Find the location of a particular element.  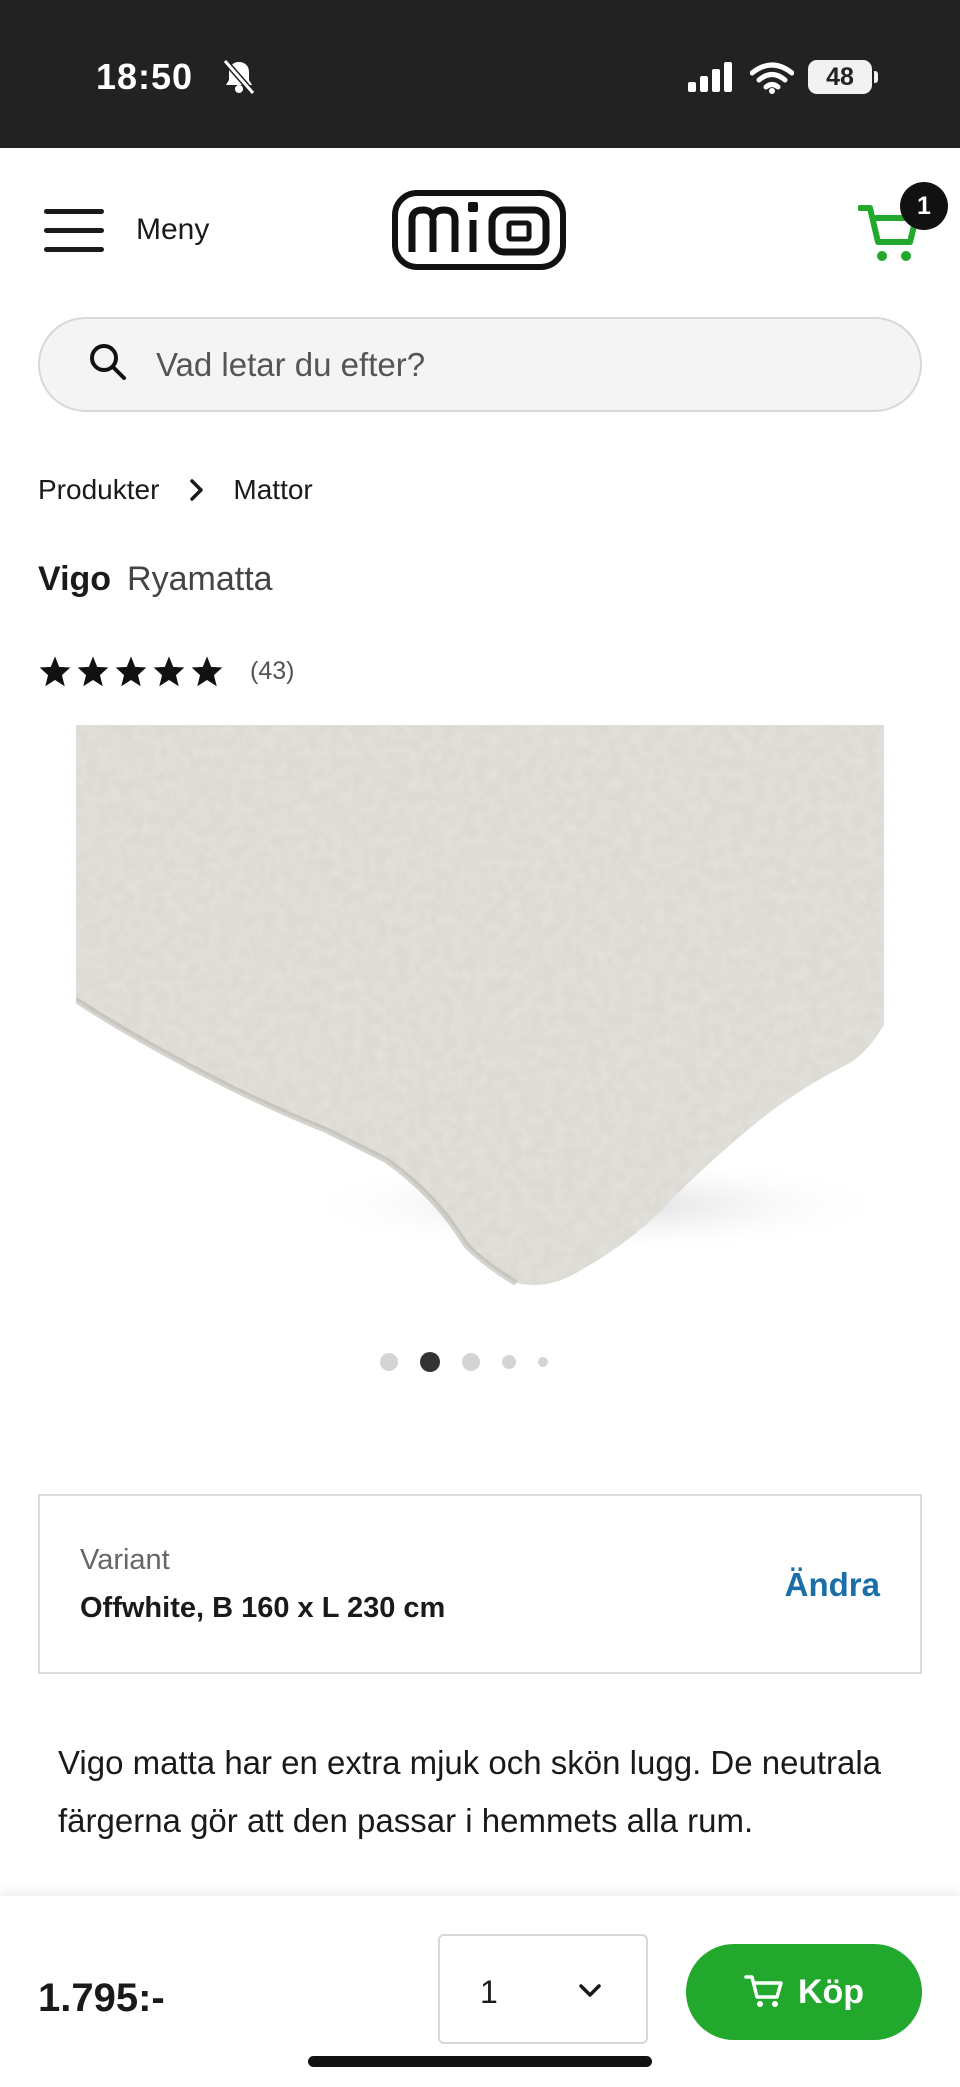

variant-label: Variant is located at coordinates (125, 1560).